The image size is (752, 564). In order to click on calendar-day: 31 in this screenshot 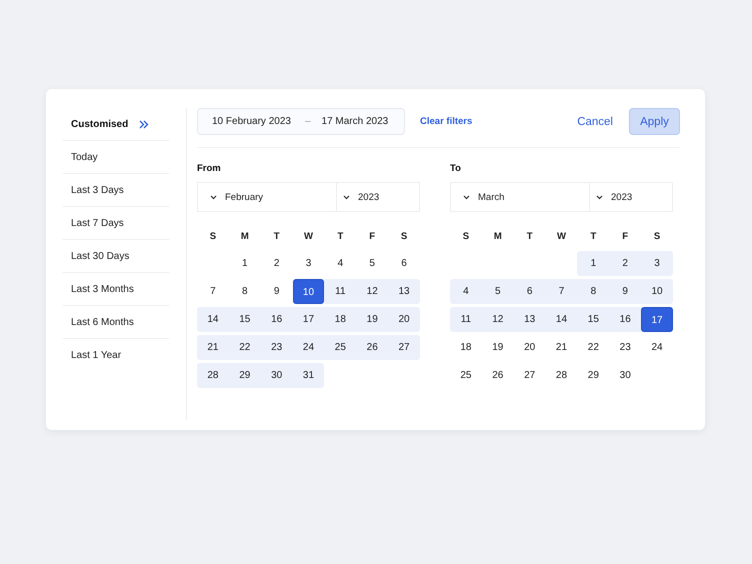, I will do `click(308, 375)`.